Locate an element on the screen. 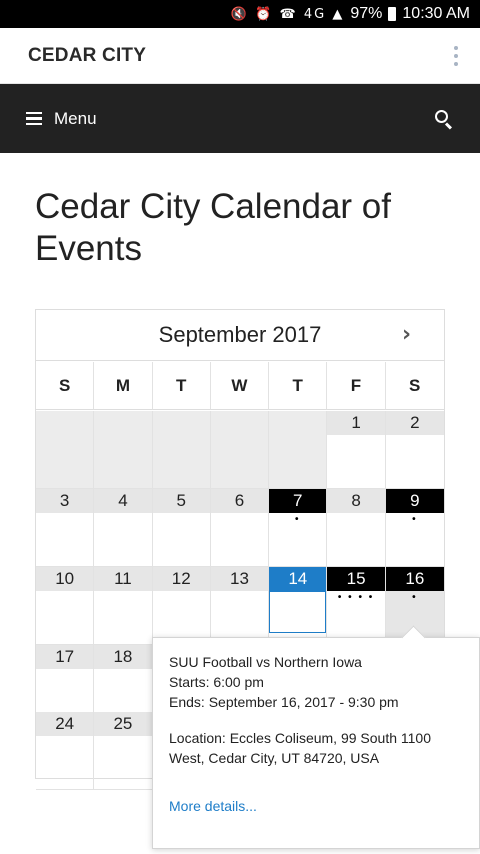 The width and height of the screenshot is (480, 854). calendar-day: 8 is located at coordinates (356, 528).